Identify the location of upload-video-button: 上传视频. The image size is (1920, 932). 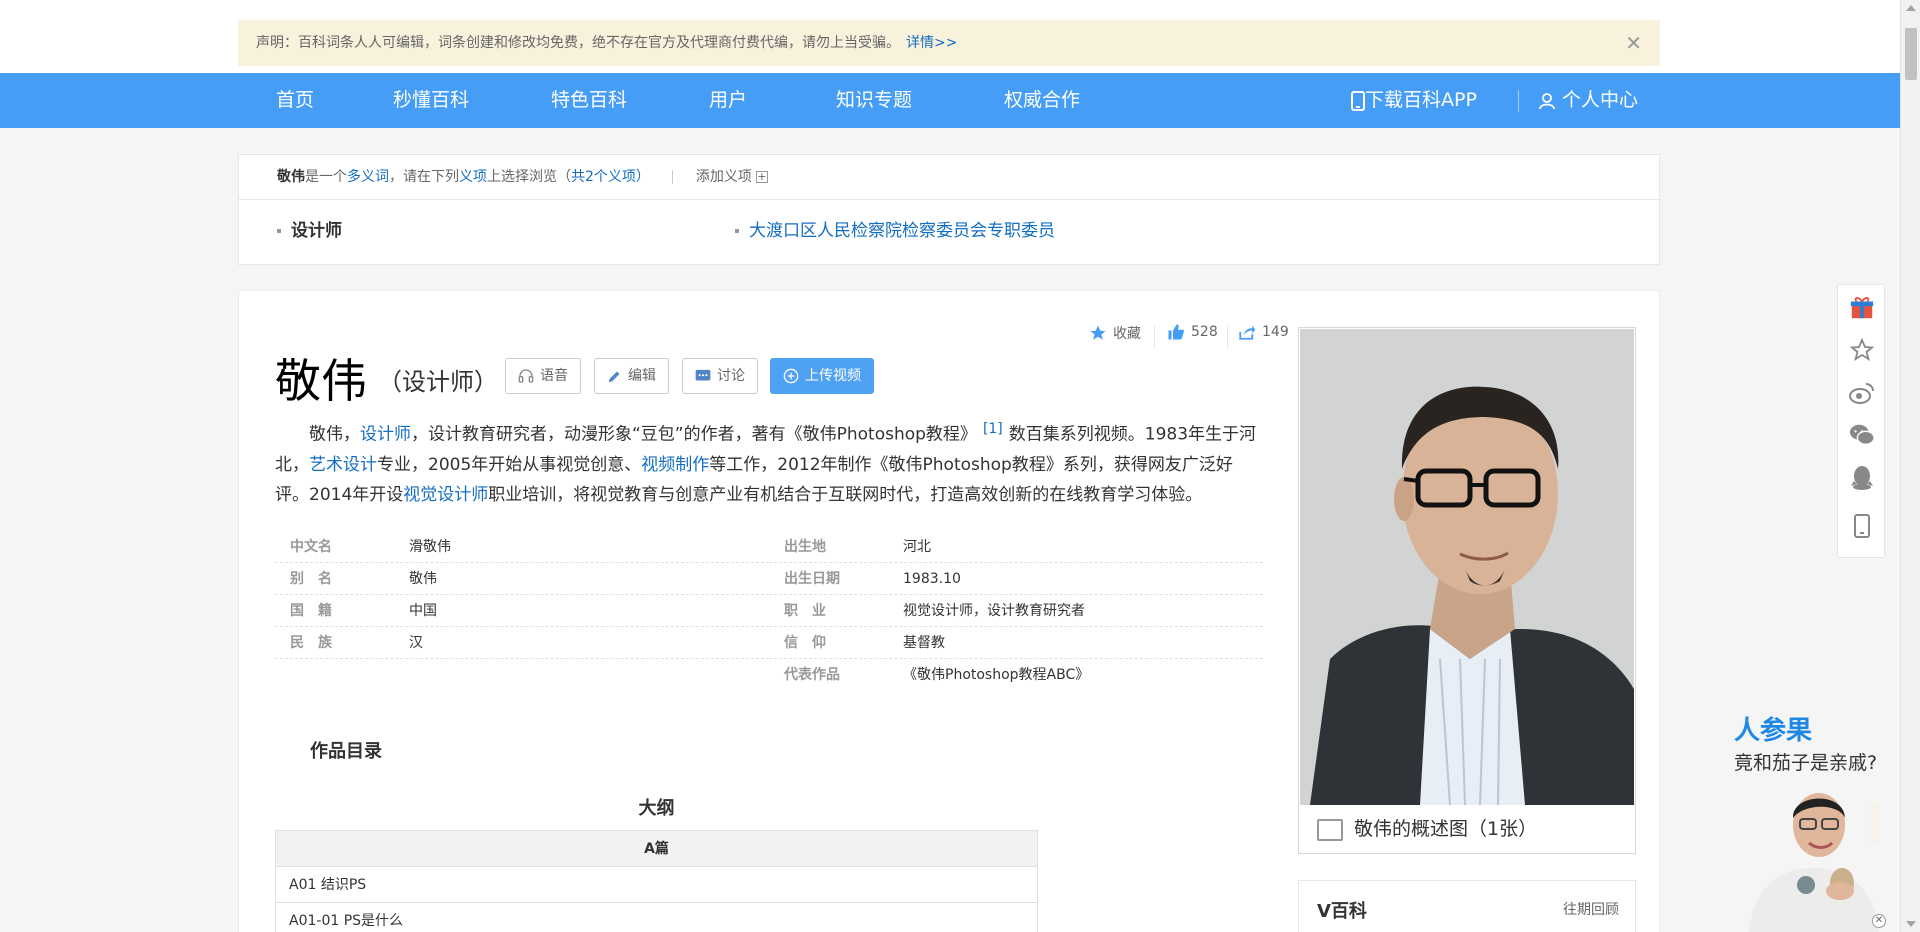
(822, 376).